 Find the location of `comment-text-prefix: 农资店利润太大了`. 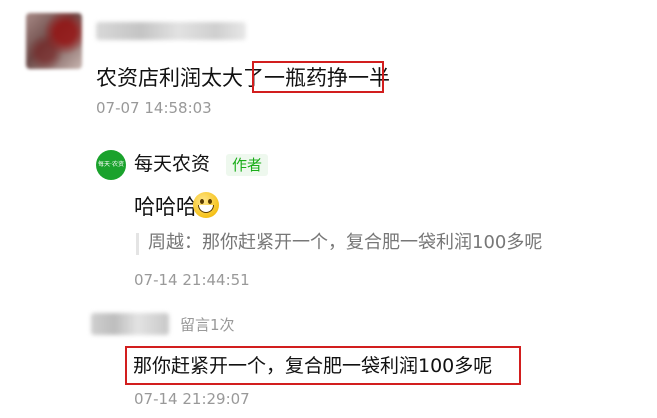

comment-text-prefix: 农资店利润太大了 is located at coordinates (180, 78).